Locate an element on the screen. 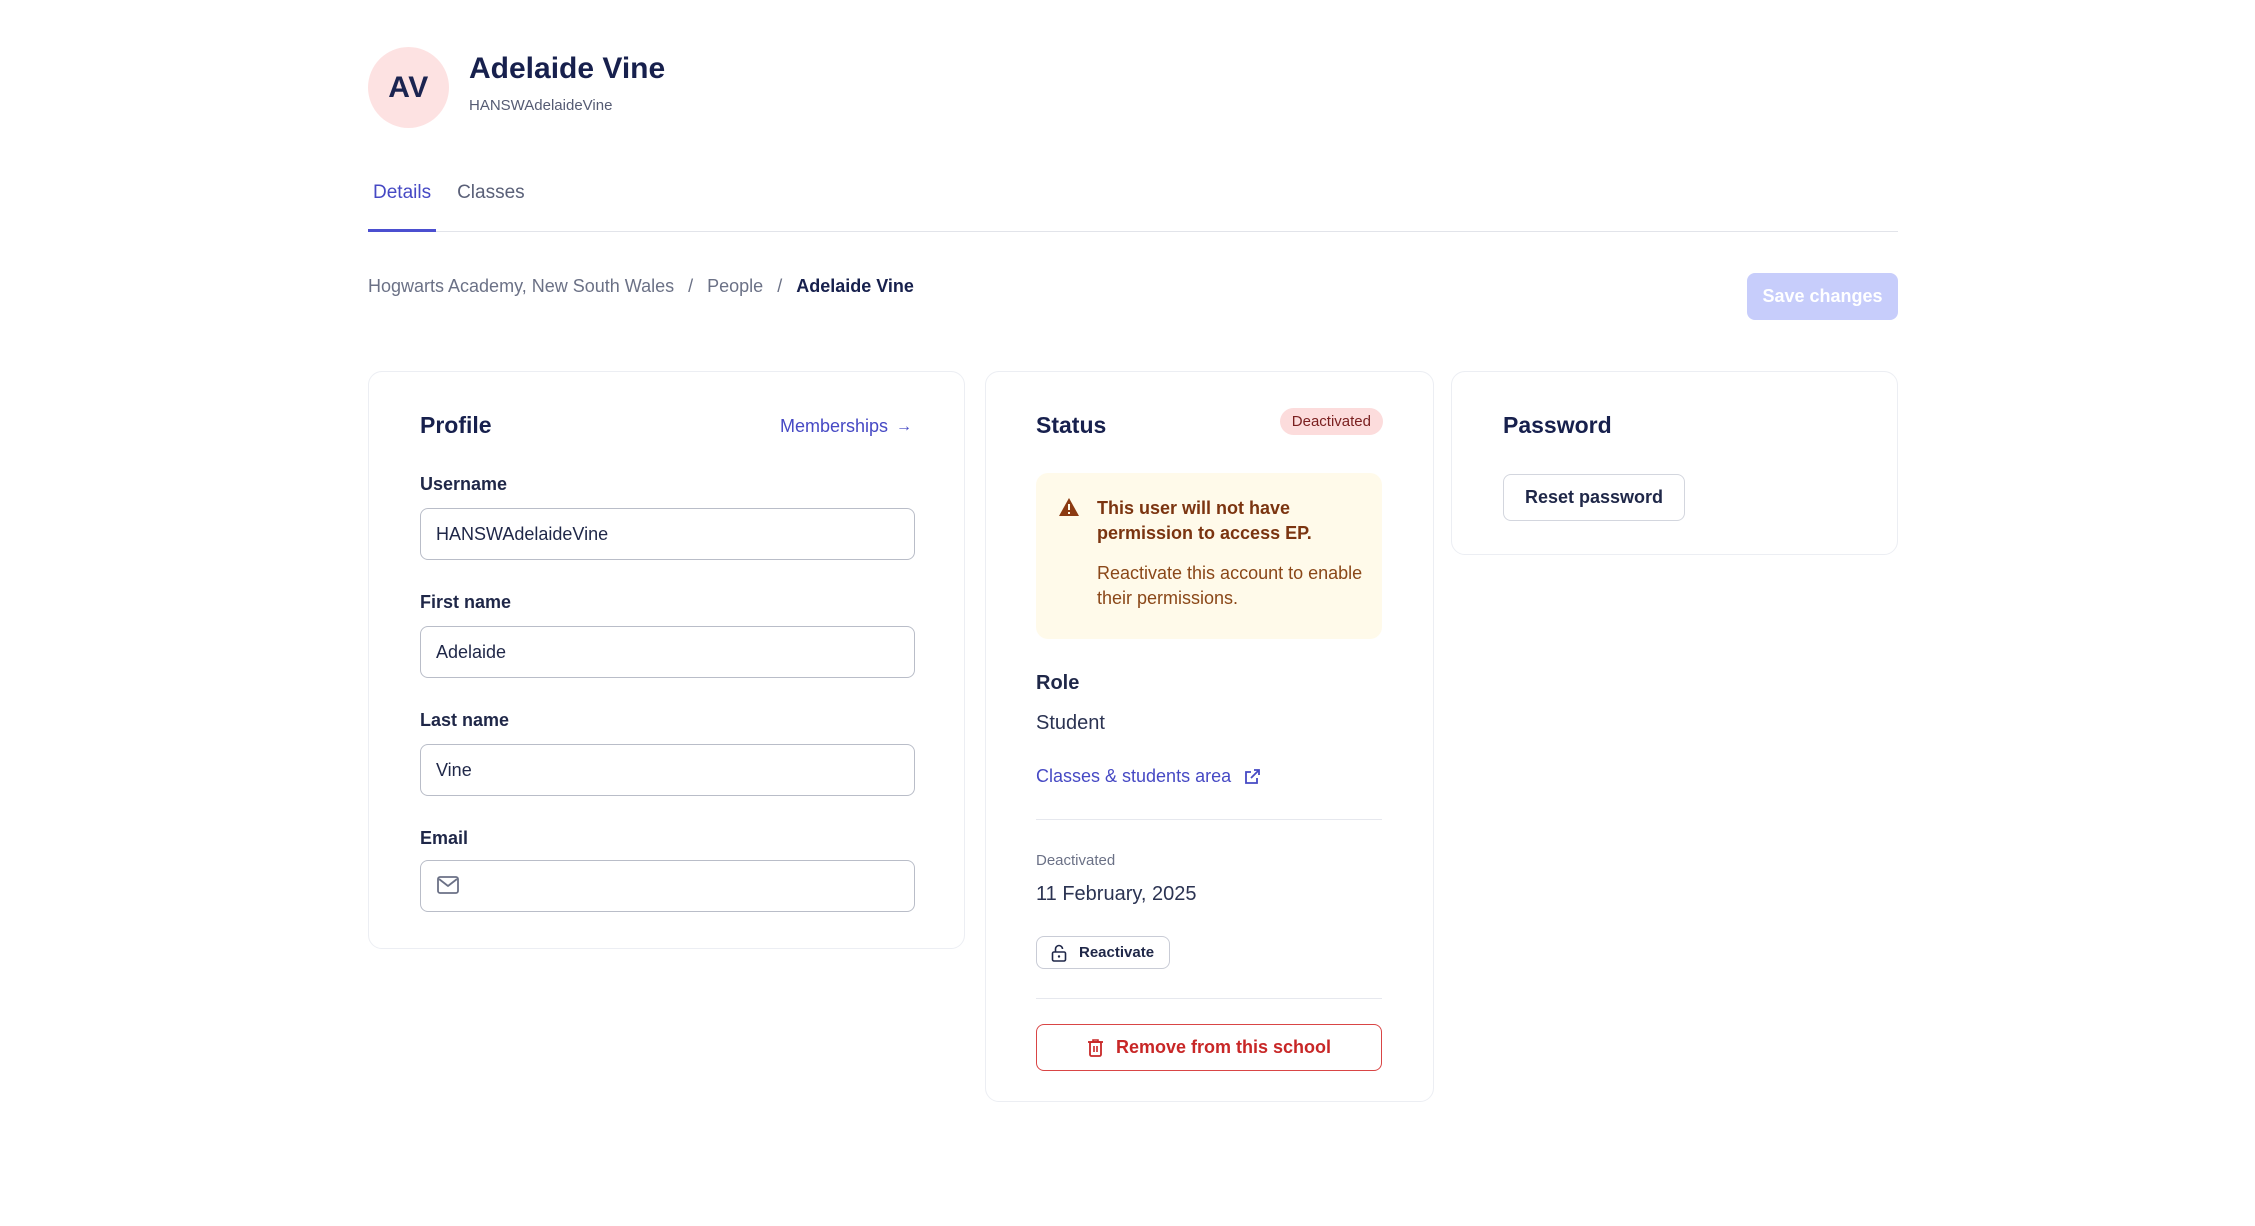 This screenshot has height=1226, width=2255. profile-title: Profile is located at coordinates (456, 425).